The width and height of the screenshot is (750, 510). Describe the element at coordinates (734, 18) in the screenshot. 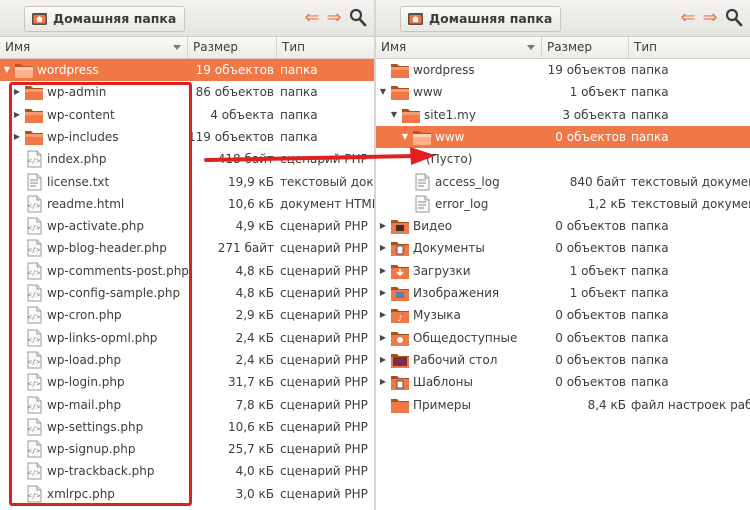

I see `right-search-icon` at that location.